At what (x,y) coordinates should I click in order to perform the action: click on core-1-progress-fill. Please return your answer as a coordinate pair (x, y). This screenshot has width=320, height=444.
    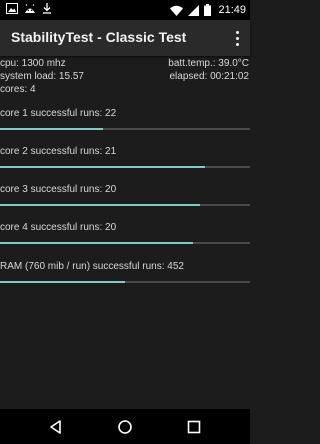
    Looking at the image, I should click on (51, 129).